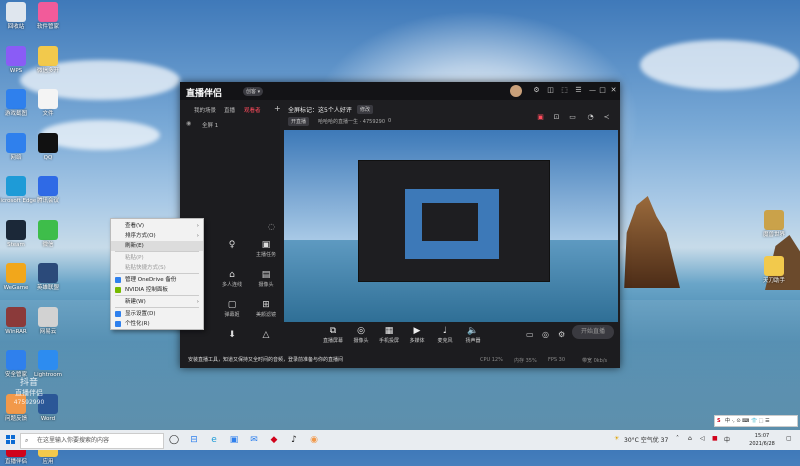  What do you see at coordinates (157, 302) in the screenshot?
I see `menu-item: 新建(W) ›` at bounding box center [157, 302].